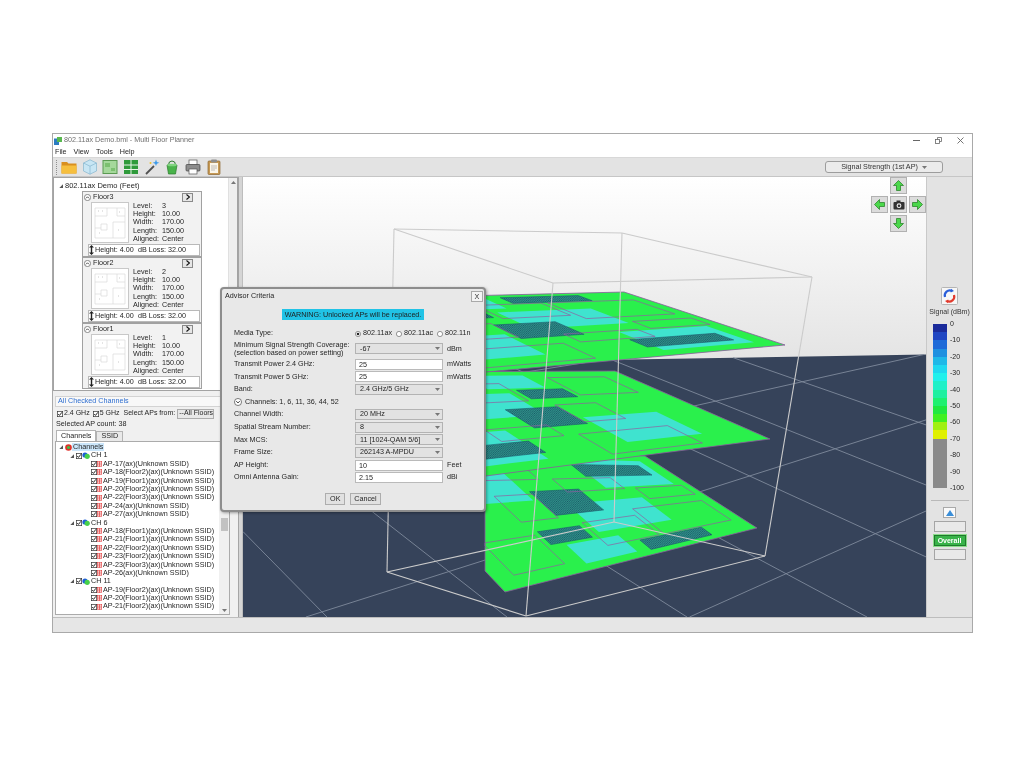 Image resolution: width=1024 pixels, height=768 pixels. Describe the element at coordinates (58, 140) in the screenshot. I see `app-icon` at that location.